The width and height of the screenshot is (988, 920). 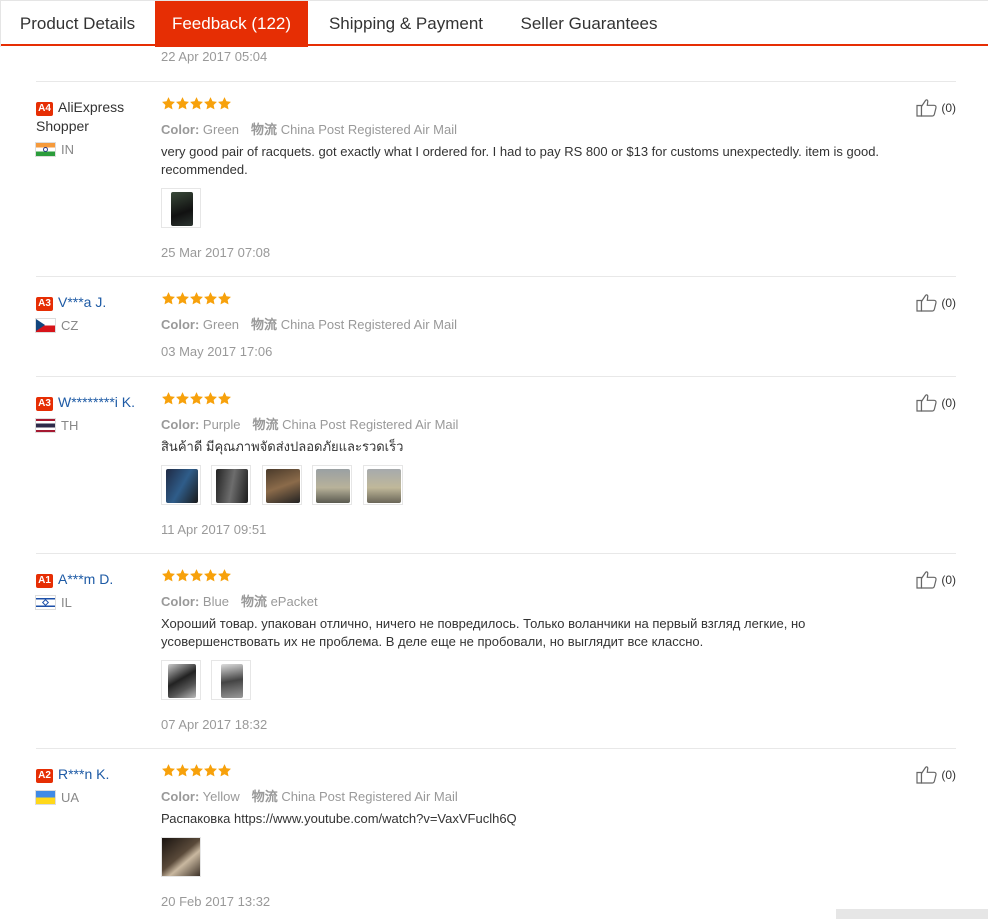 I want to click on reviewer-name: R***n K., so click(x=83, y=774).